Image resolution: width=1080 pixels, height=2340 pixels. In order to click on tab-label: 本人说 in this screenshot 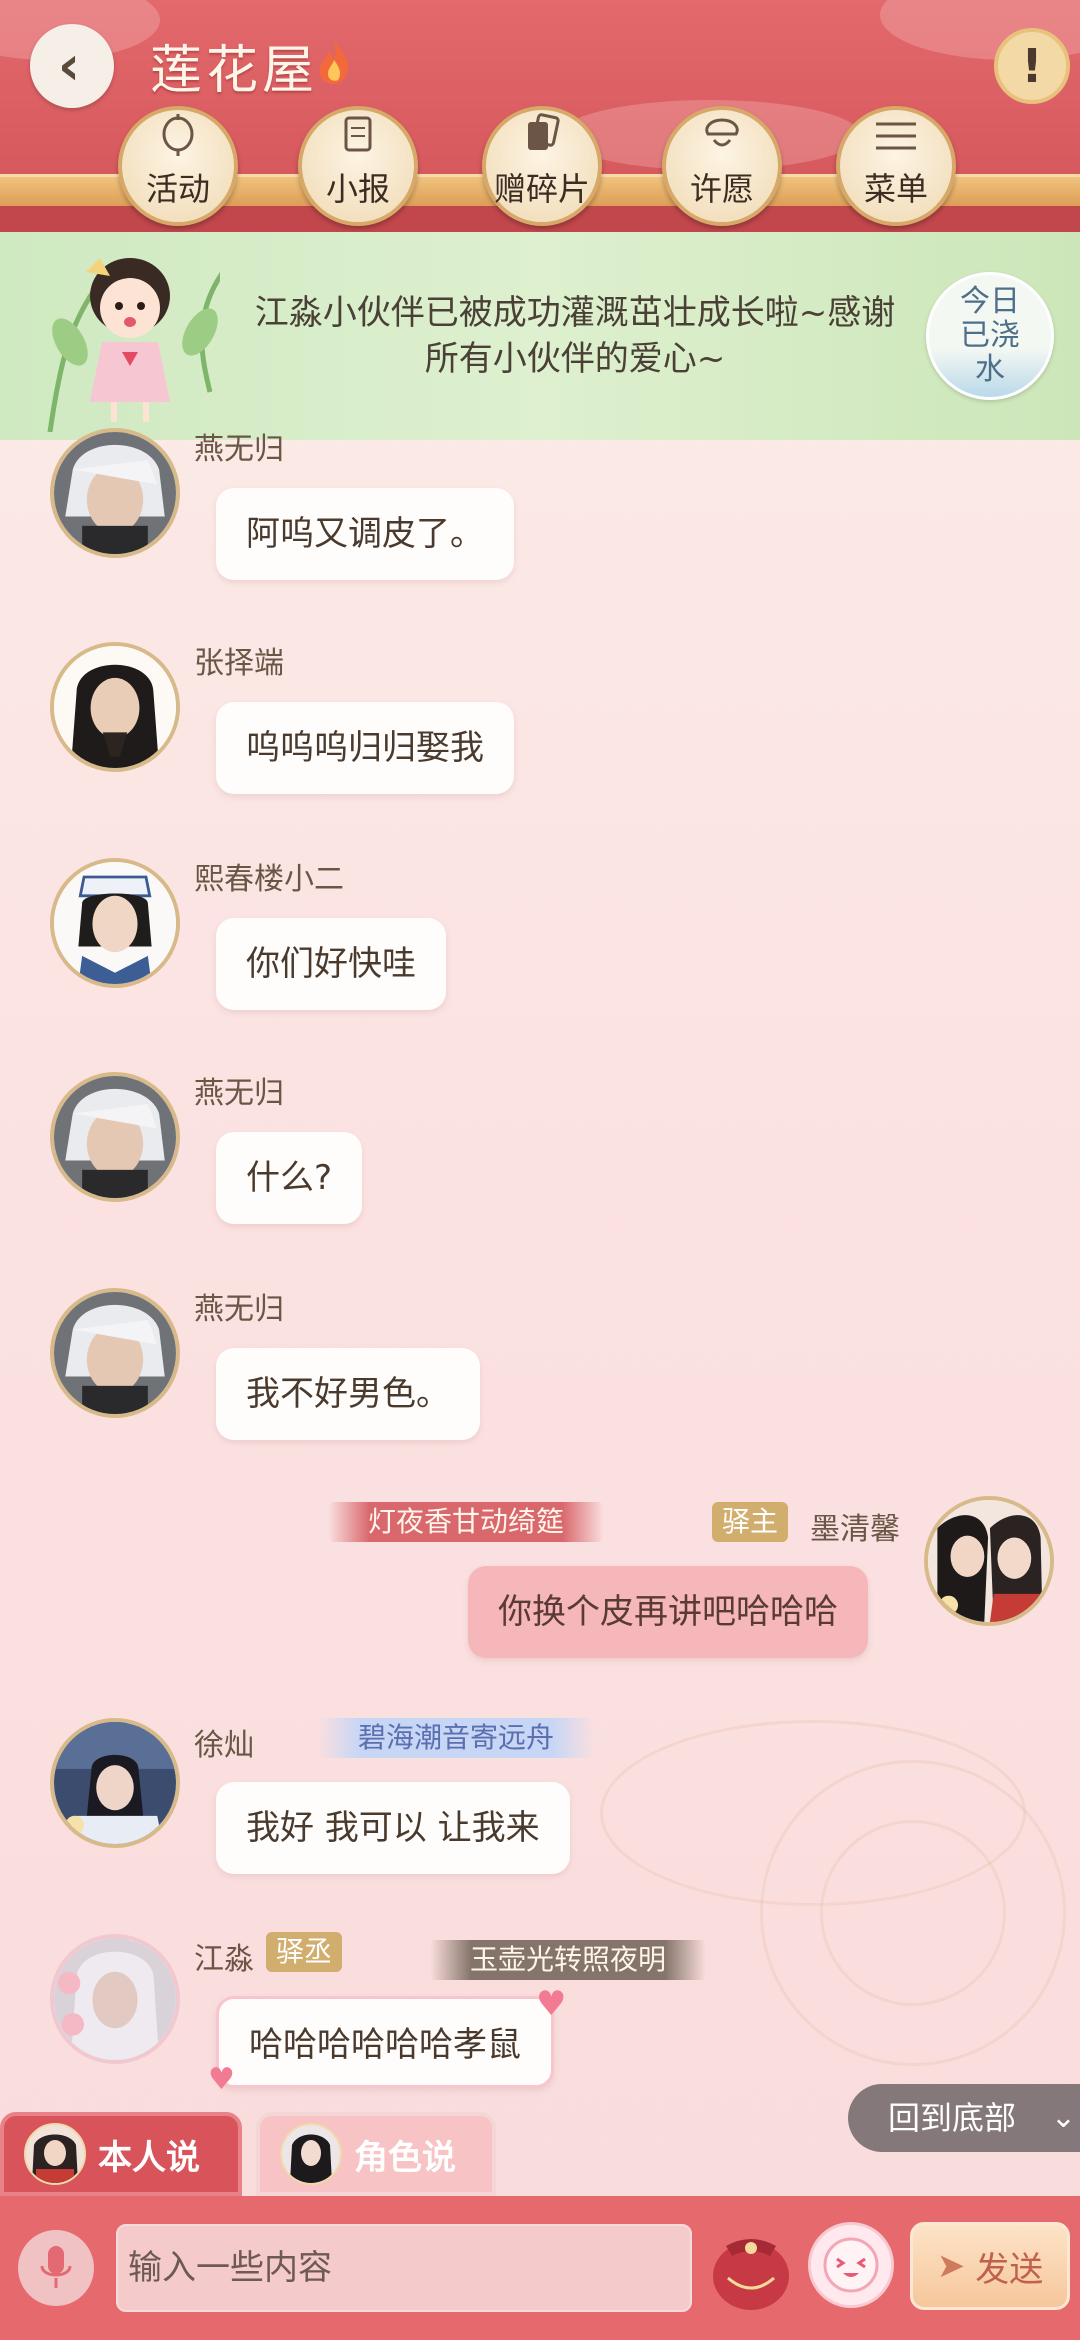, I will do `click(149, 2157)`.